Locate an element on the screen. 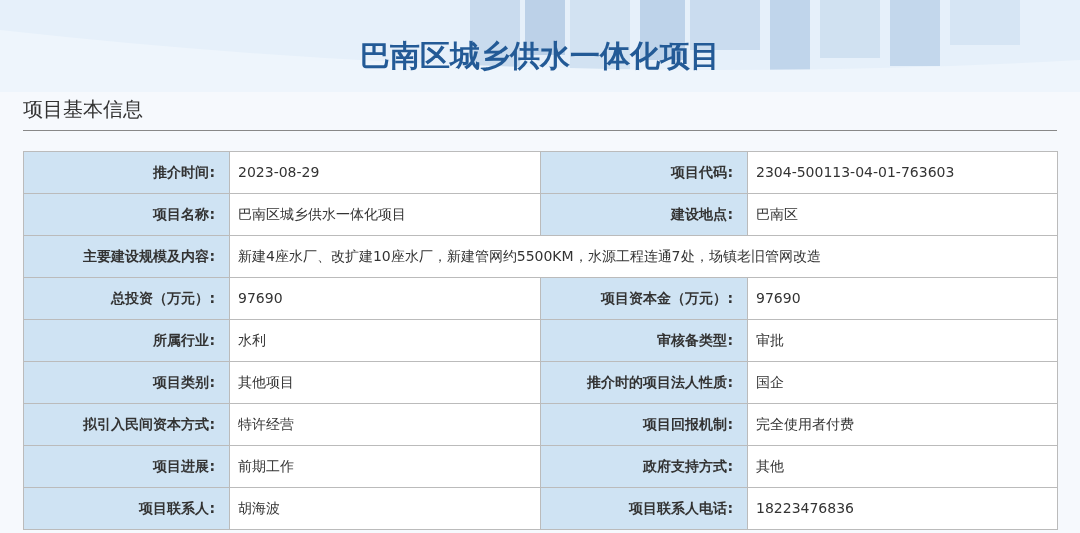  field-value: 2304-500113-04-01-763603 is located at coordinates (902, 172).